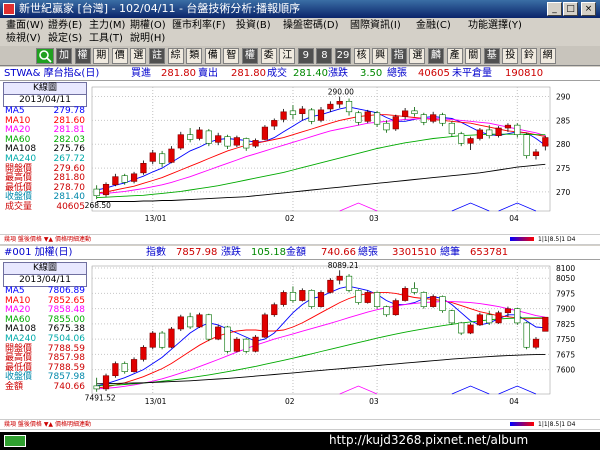  Describe the element at coordinates (107, 26) in the screenshot. I see `menu-main-force: 主力(M)` at that location.